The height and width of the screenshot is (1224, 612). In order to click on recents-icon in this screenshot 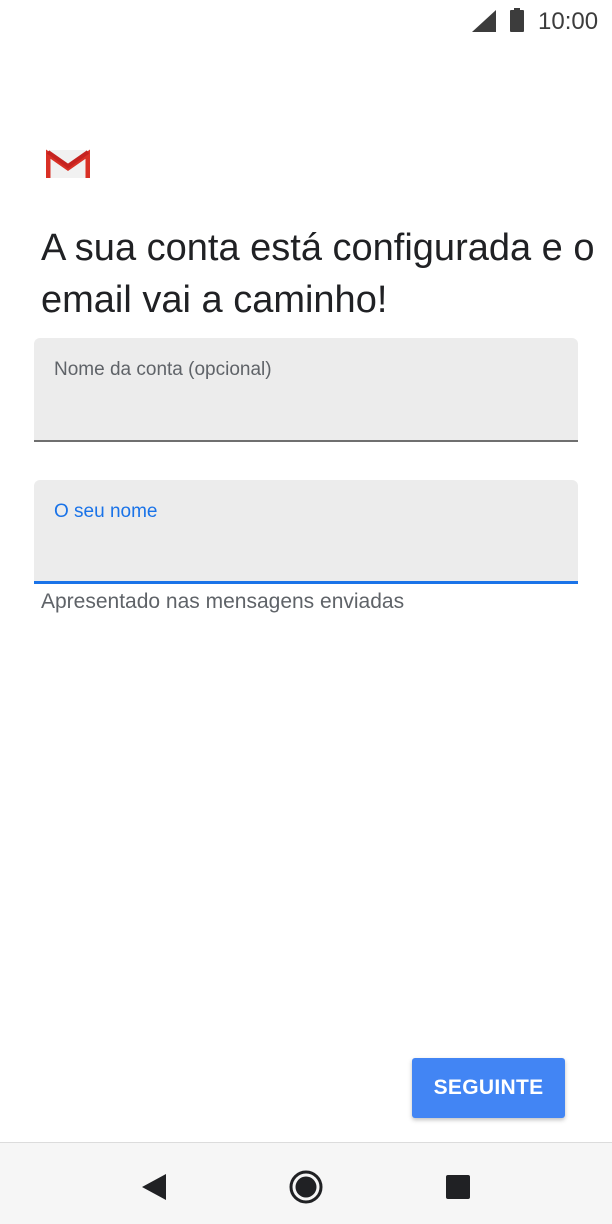, I will do `click(458, 1187)`.